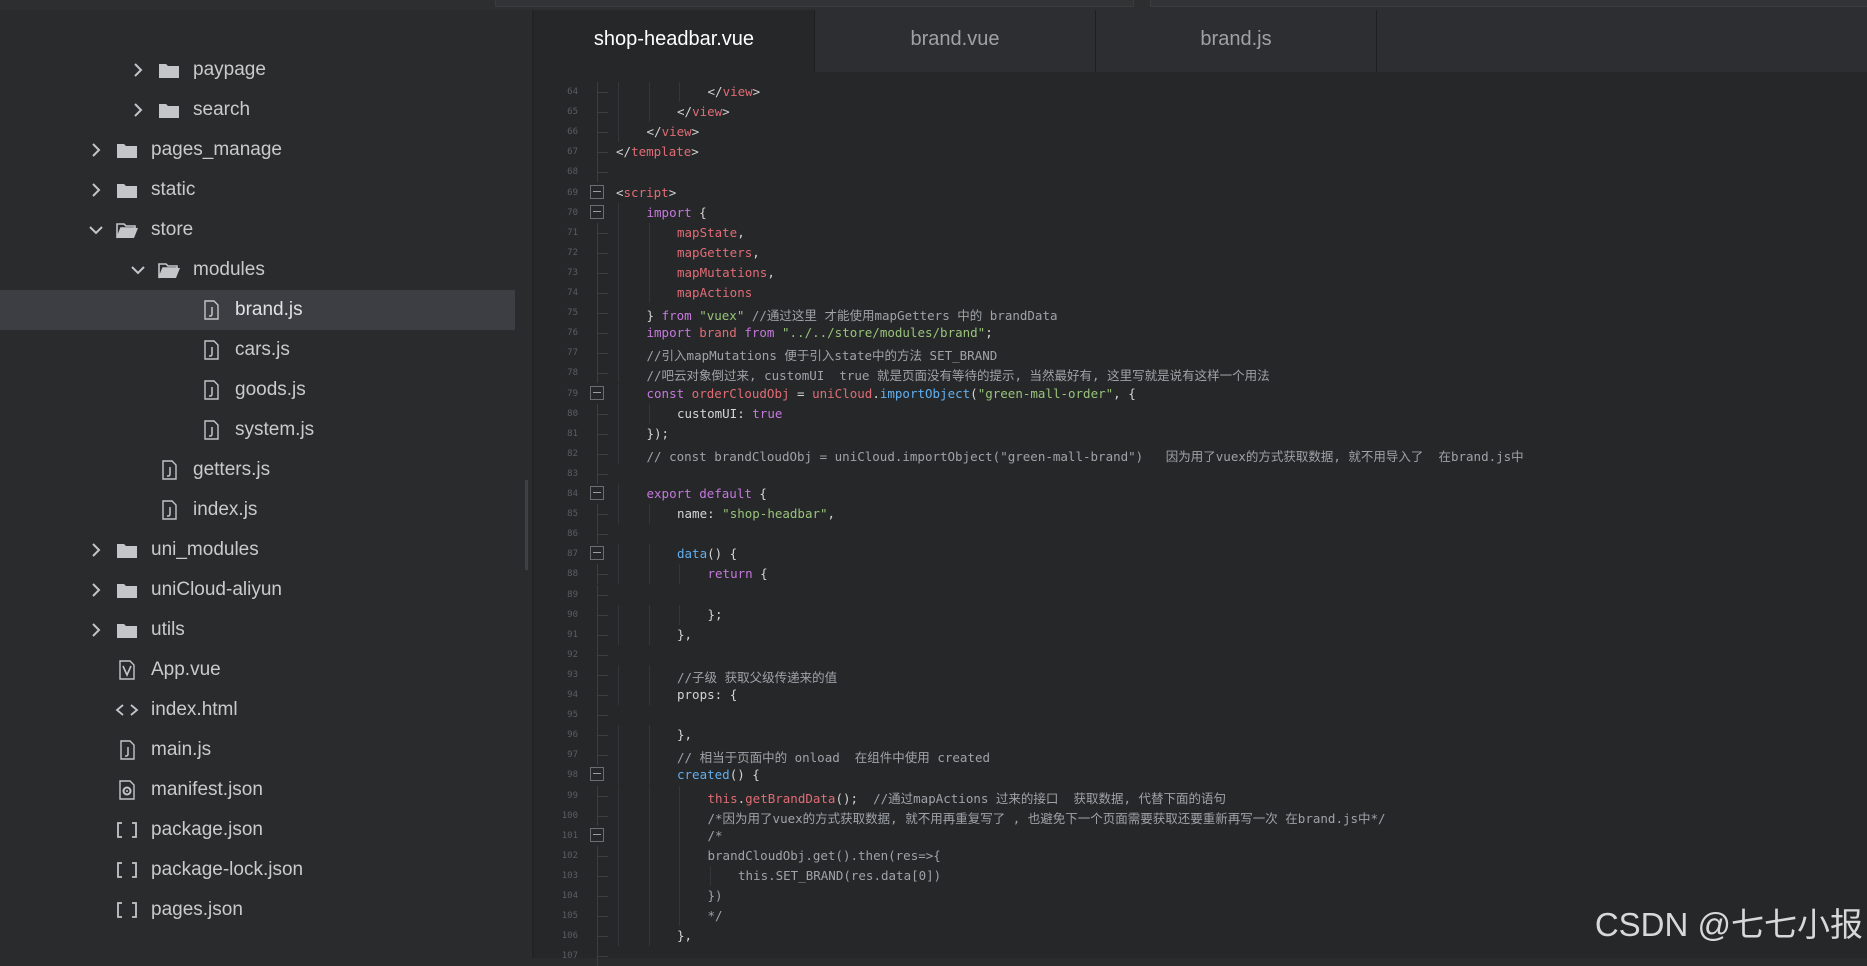 The width and height of the screenshot is (1867, 966). What do you see at coordinates (257, 70) in the screenshot?
I see `tree-item-paypage: paypage` at bounding box center [257, 70].